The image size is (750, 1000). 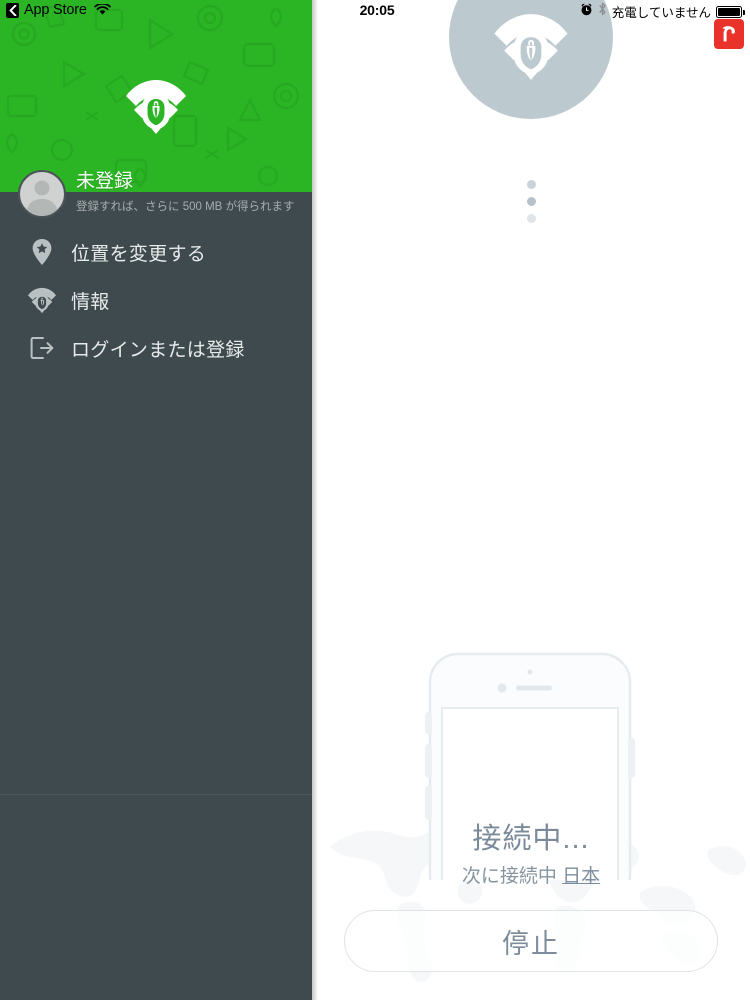 What do you see at coordinates (531, 943) in the screenshot?
I see `stop-button-label: 停止` at bounding box center [531, 943].